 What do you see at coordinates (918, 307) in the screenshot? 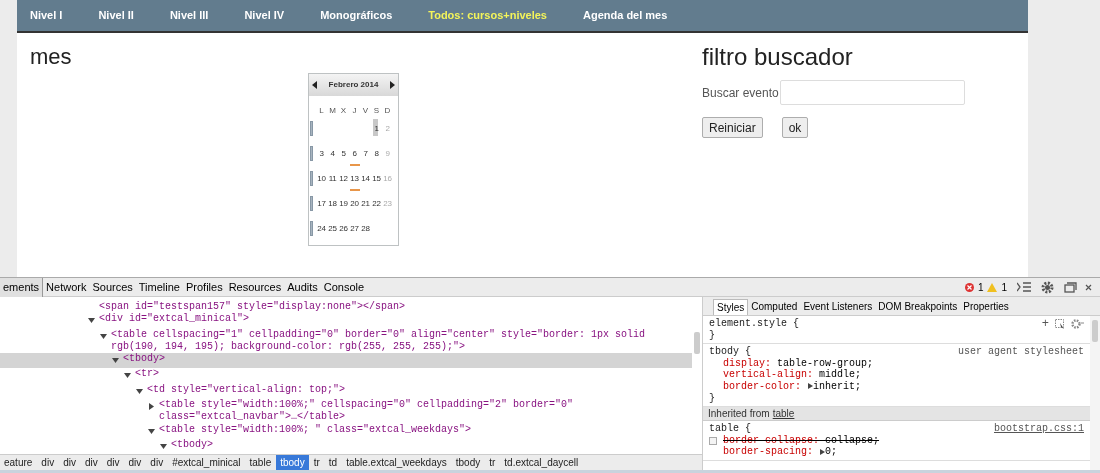
I see `styles-tab: DOM Breakpoints` at bounding box center [918, 307].